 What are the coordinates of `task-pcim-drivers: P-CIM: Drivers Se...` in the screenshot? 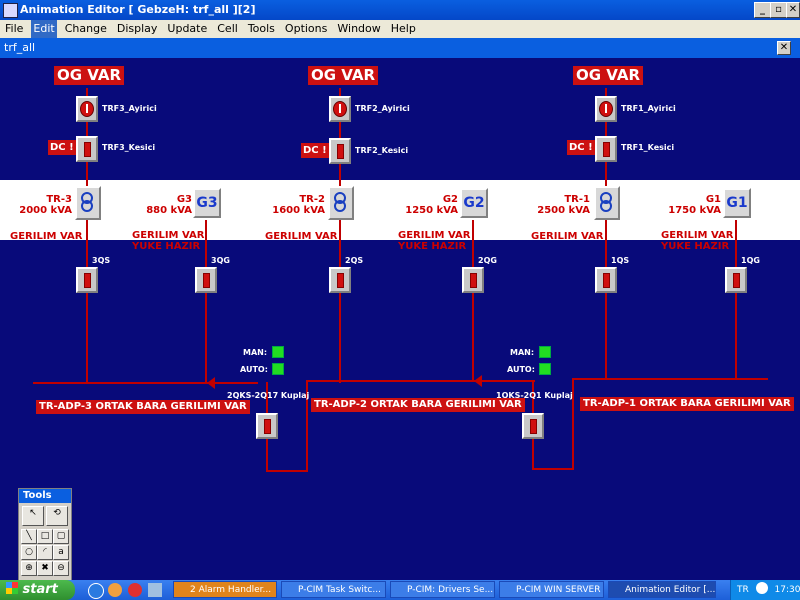 It's located at (442, 589).